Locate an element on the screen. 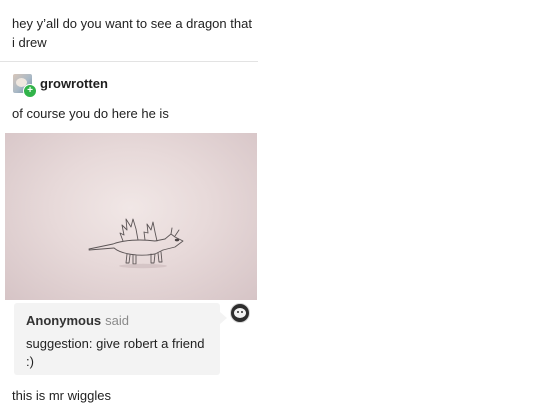  reblog-username: growrotten is located at coordinates (74, 83).